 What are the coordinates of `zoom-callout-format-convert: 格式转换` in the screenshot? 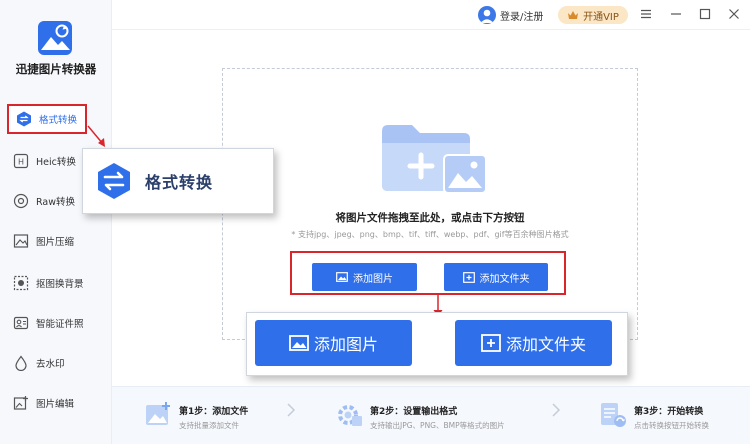 It's located at (178, 181).